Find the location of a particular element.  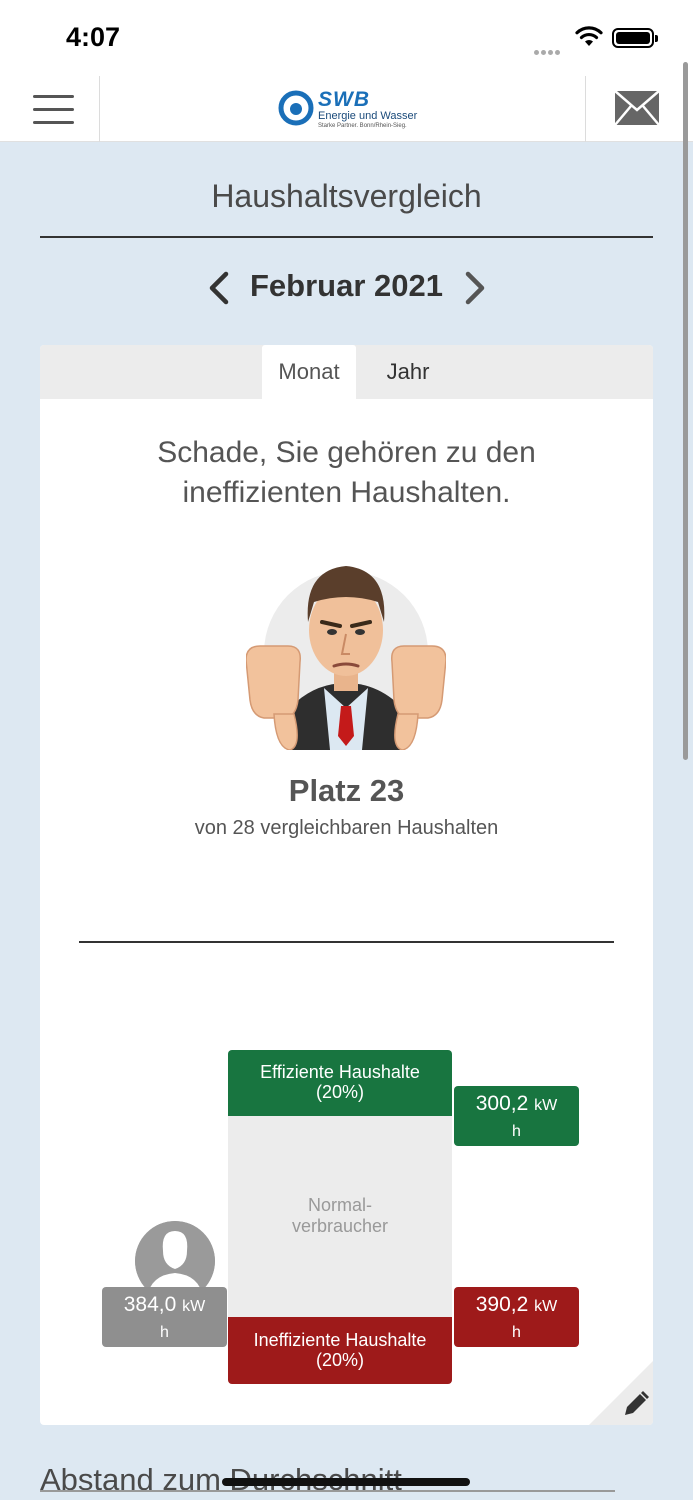

efficient-share: (20%) is located at coordinates (339, 1092).